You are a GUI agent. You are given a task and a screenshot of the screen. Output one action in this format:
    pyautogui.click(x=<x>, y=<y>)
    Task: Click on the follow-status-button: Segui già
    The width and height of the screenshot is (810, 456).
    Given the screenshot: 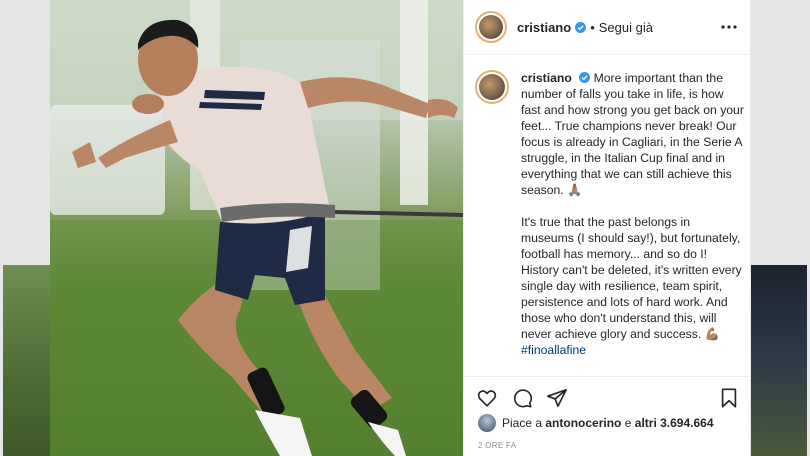 What is the action you would take?
    pyautogui.click(x=626, y=27)
    